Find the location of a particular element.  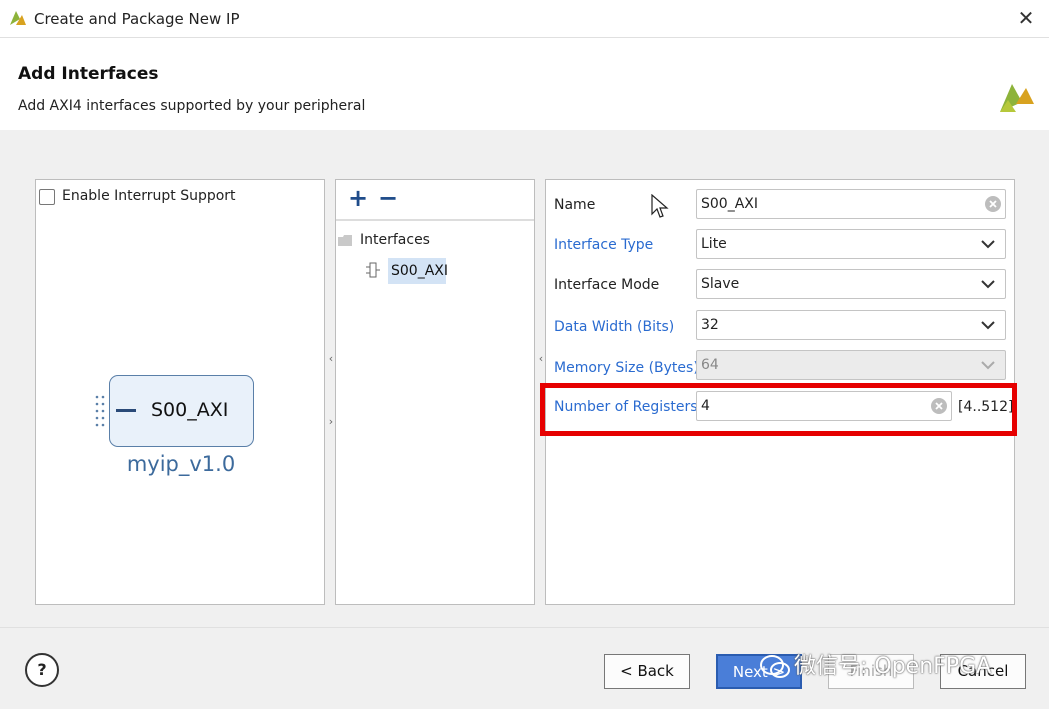

back-button: < Back is located at coordinates (647, 671).